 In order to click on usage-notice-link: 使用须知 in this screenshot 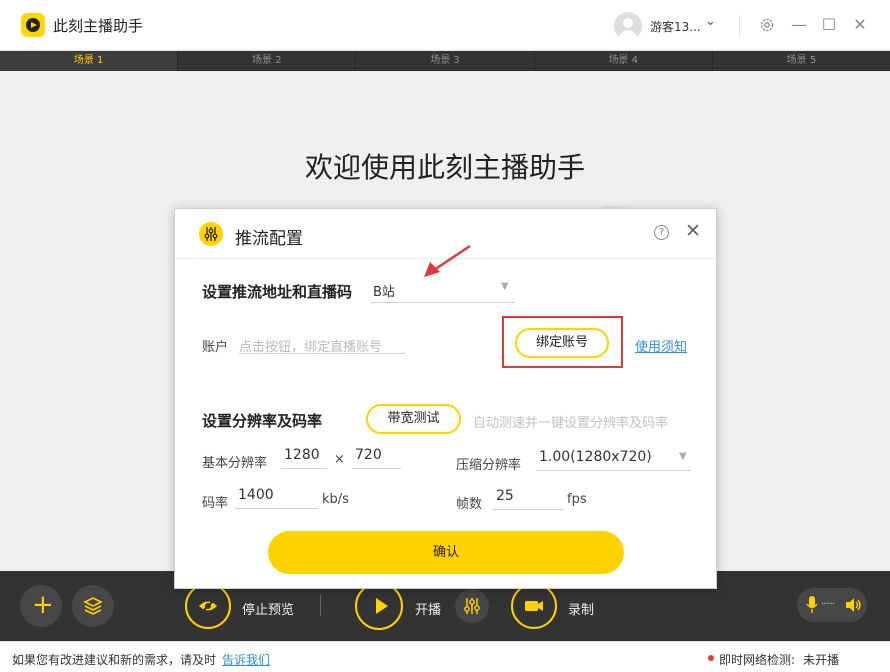, I will do `click(661, 345)`.